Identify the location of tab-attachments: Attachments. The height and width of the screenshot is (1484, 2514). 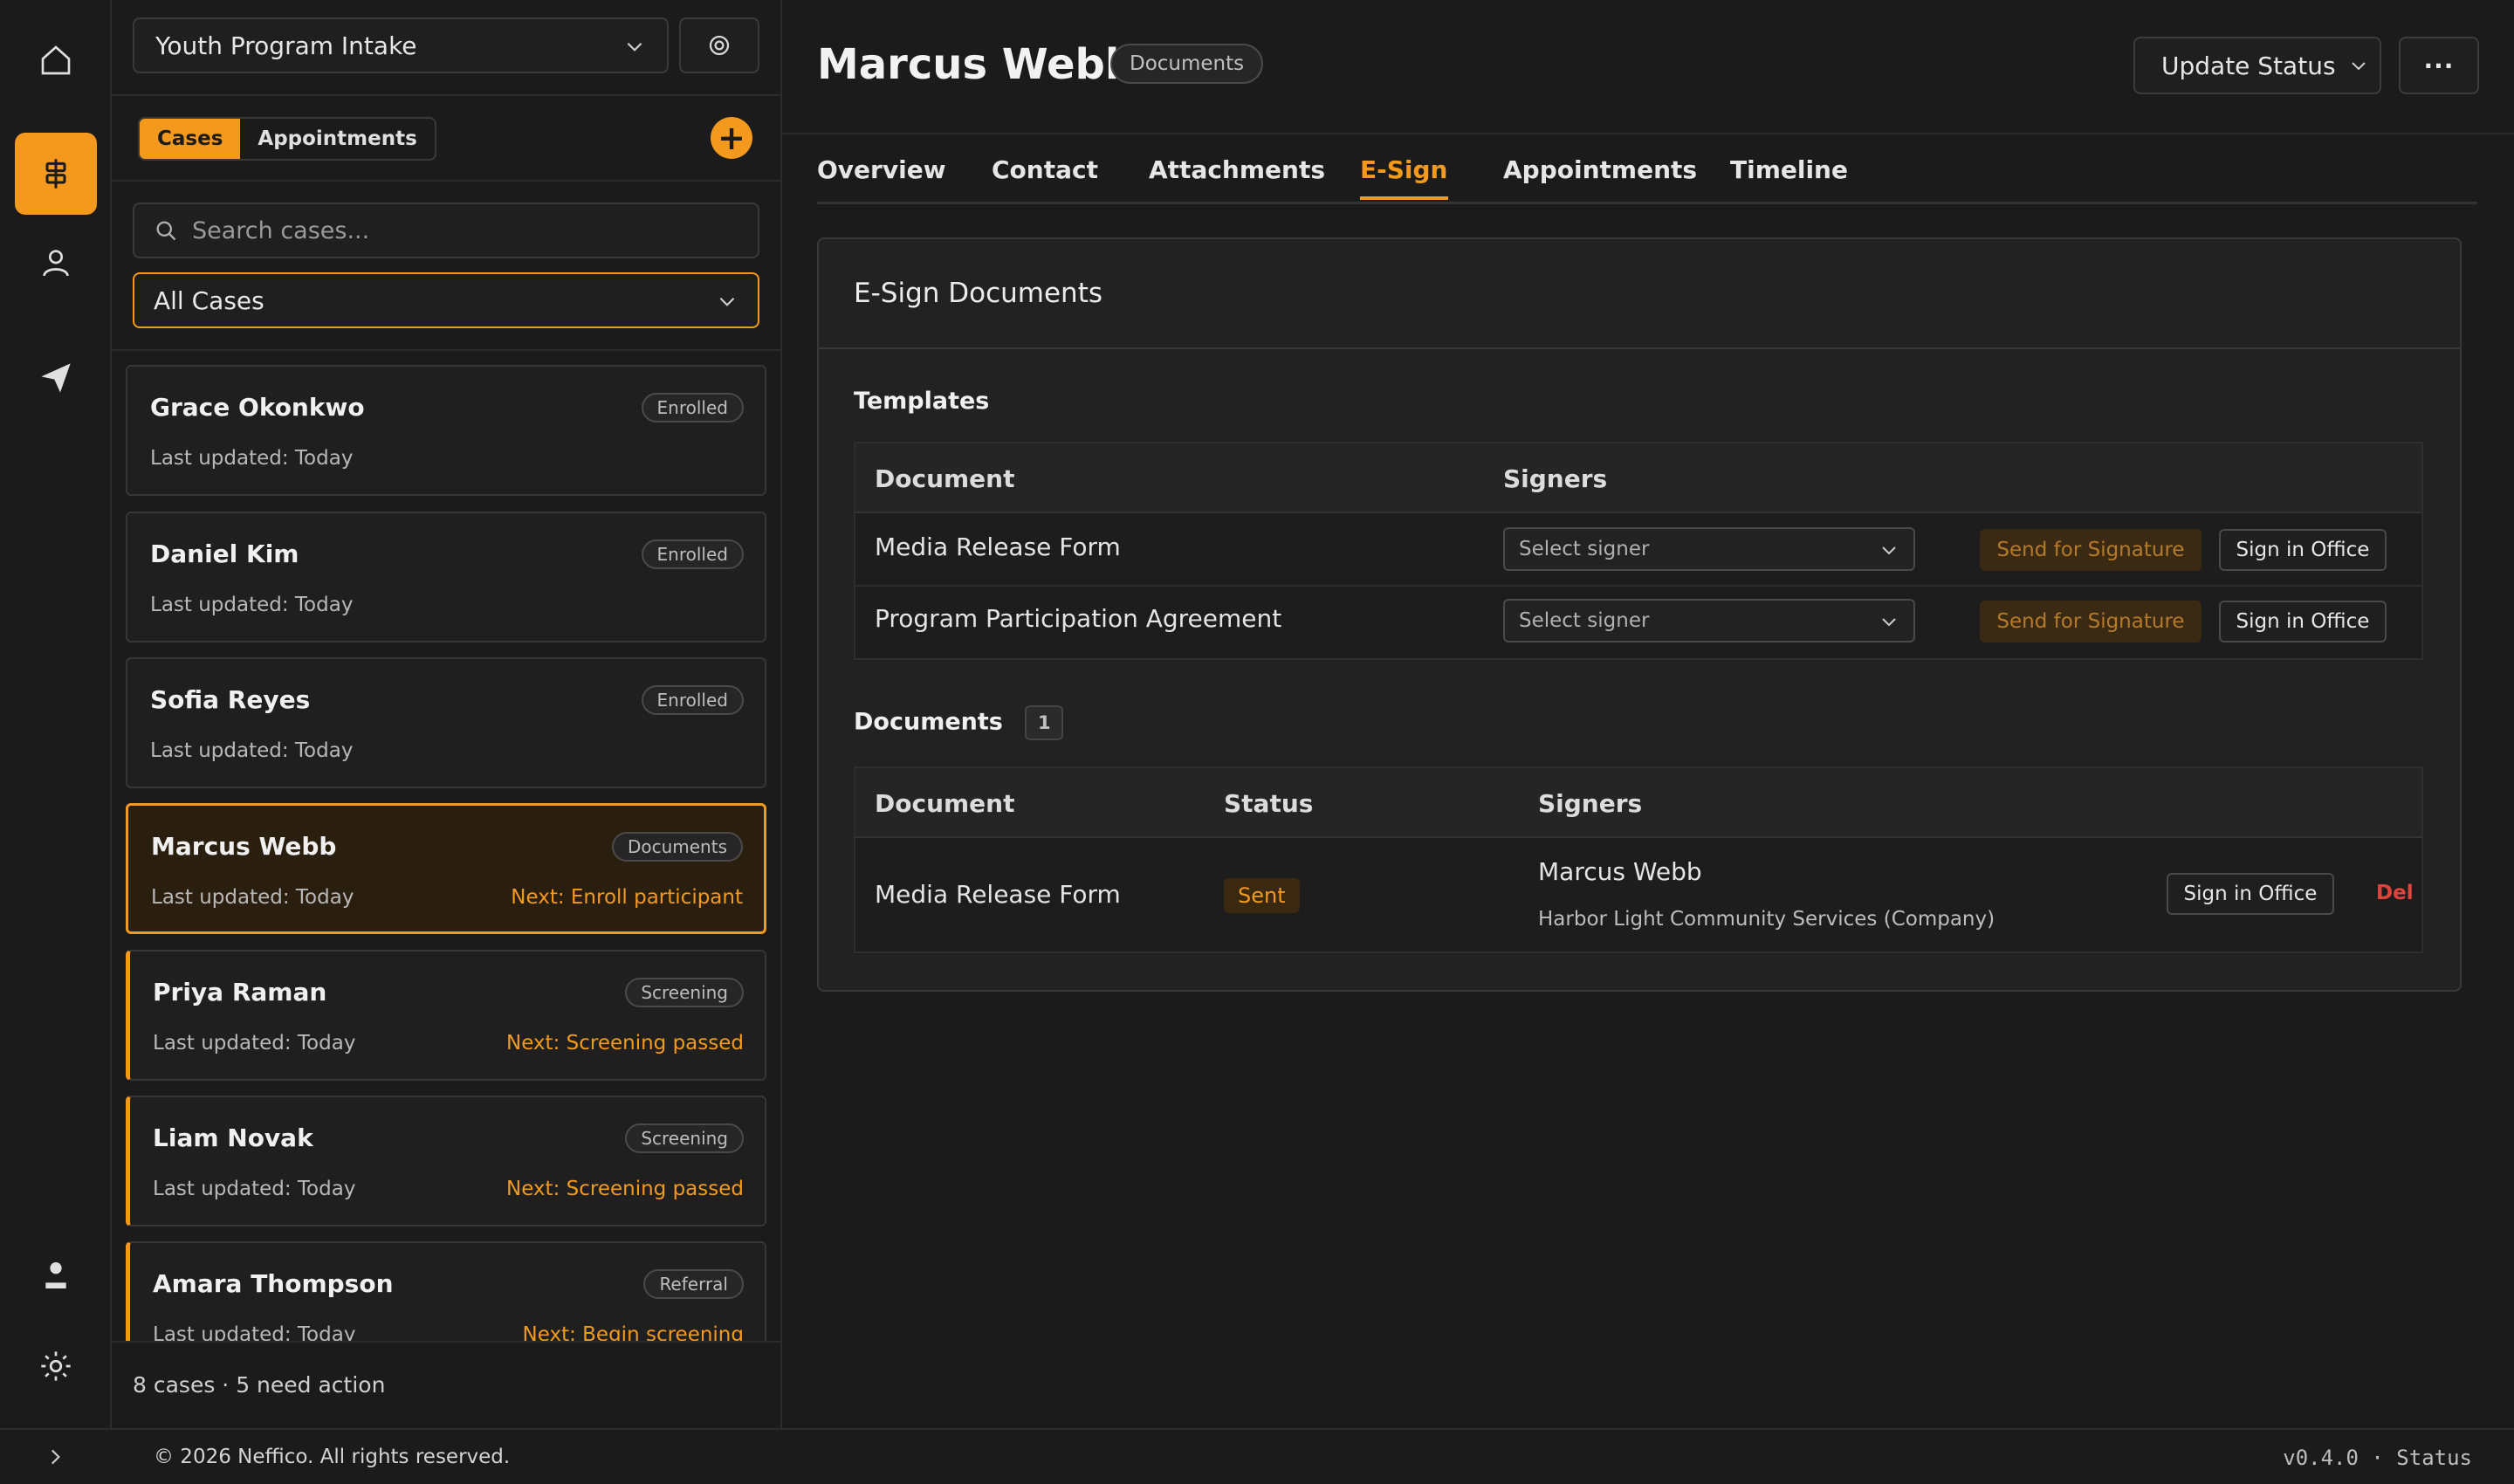
(1237, 175).